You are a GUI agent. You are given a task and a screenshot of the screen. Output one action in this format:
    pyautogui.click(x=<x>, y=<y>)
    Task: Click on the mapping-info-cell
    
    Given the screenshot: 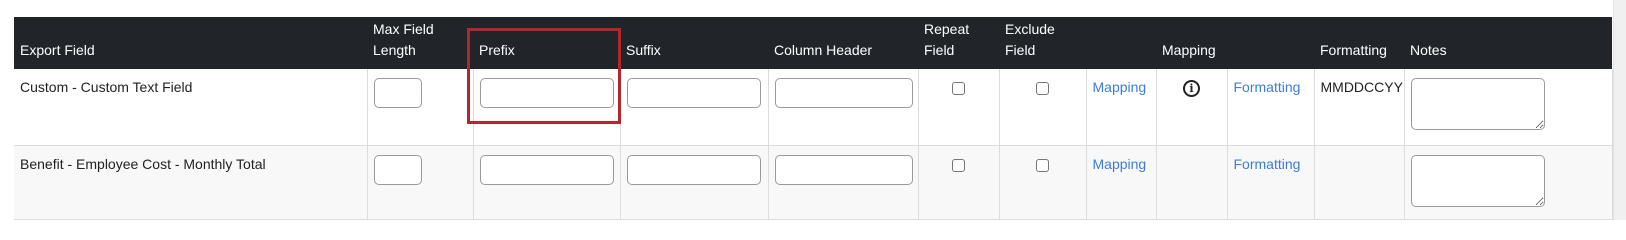 What is the action you would take?
    pyautogui.click(x=1192, y=182)
    